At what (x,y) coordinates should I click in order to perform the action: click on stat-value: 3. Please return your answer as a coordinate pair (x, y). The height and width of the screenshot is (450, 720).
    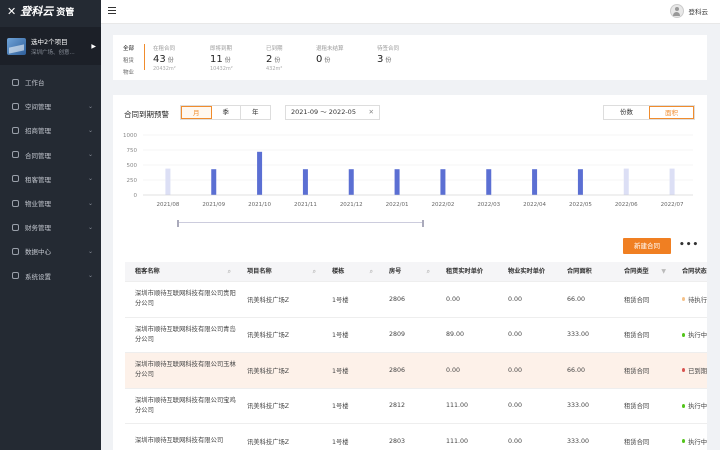
    Looking at the image, I should click on (380, 59).